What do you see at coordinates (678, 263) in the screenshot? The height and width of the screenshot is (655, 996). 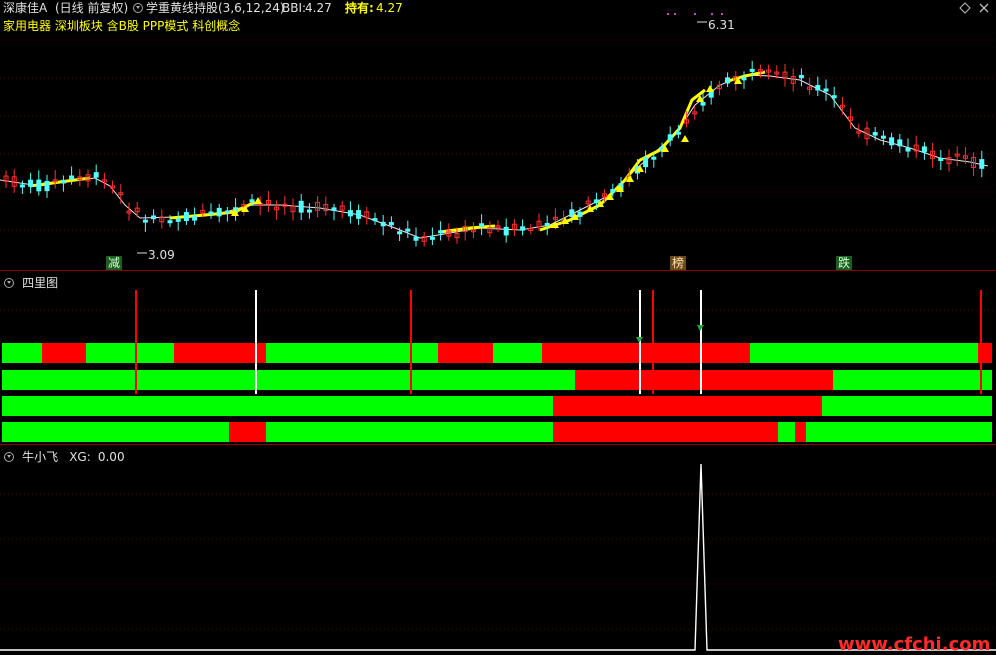 I see `rank-mark: 榜` at bounding box center [678, 263].